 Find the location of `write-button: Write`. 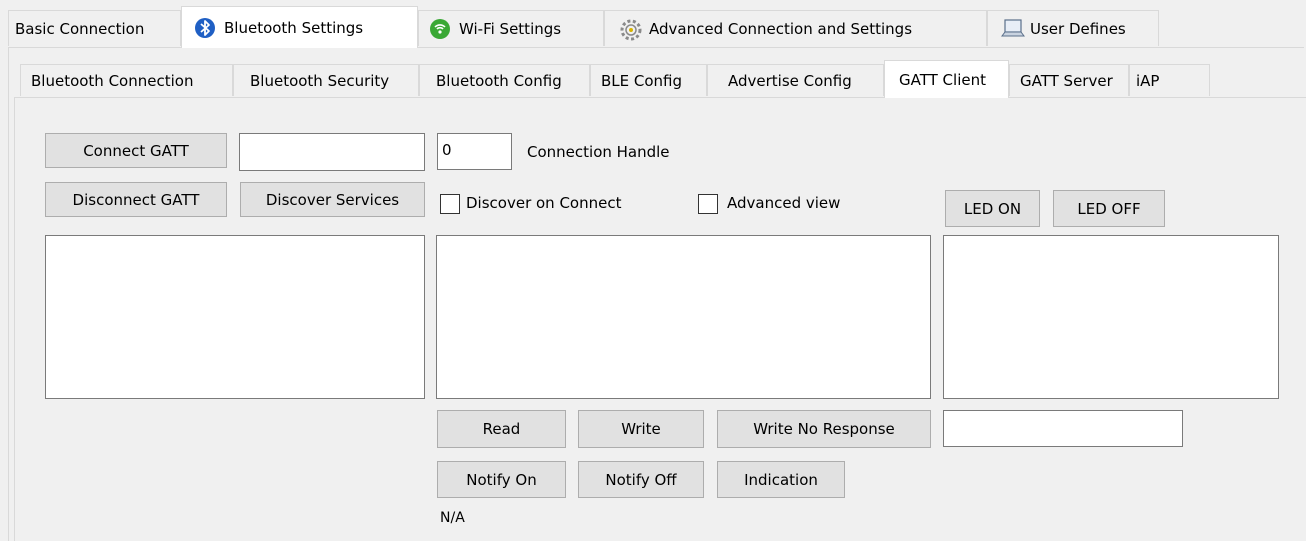

write-button: Write is located at coordinates (641, 429).